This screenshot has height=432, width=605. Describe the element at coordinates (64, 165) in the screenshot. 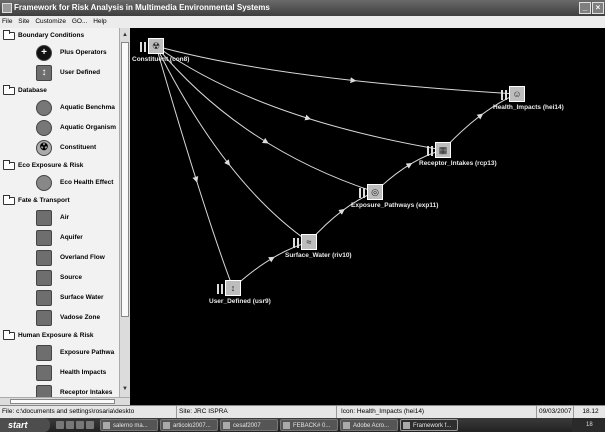

I see `group-eco-exposure: Eco Exposure & Risk` at that location.